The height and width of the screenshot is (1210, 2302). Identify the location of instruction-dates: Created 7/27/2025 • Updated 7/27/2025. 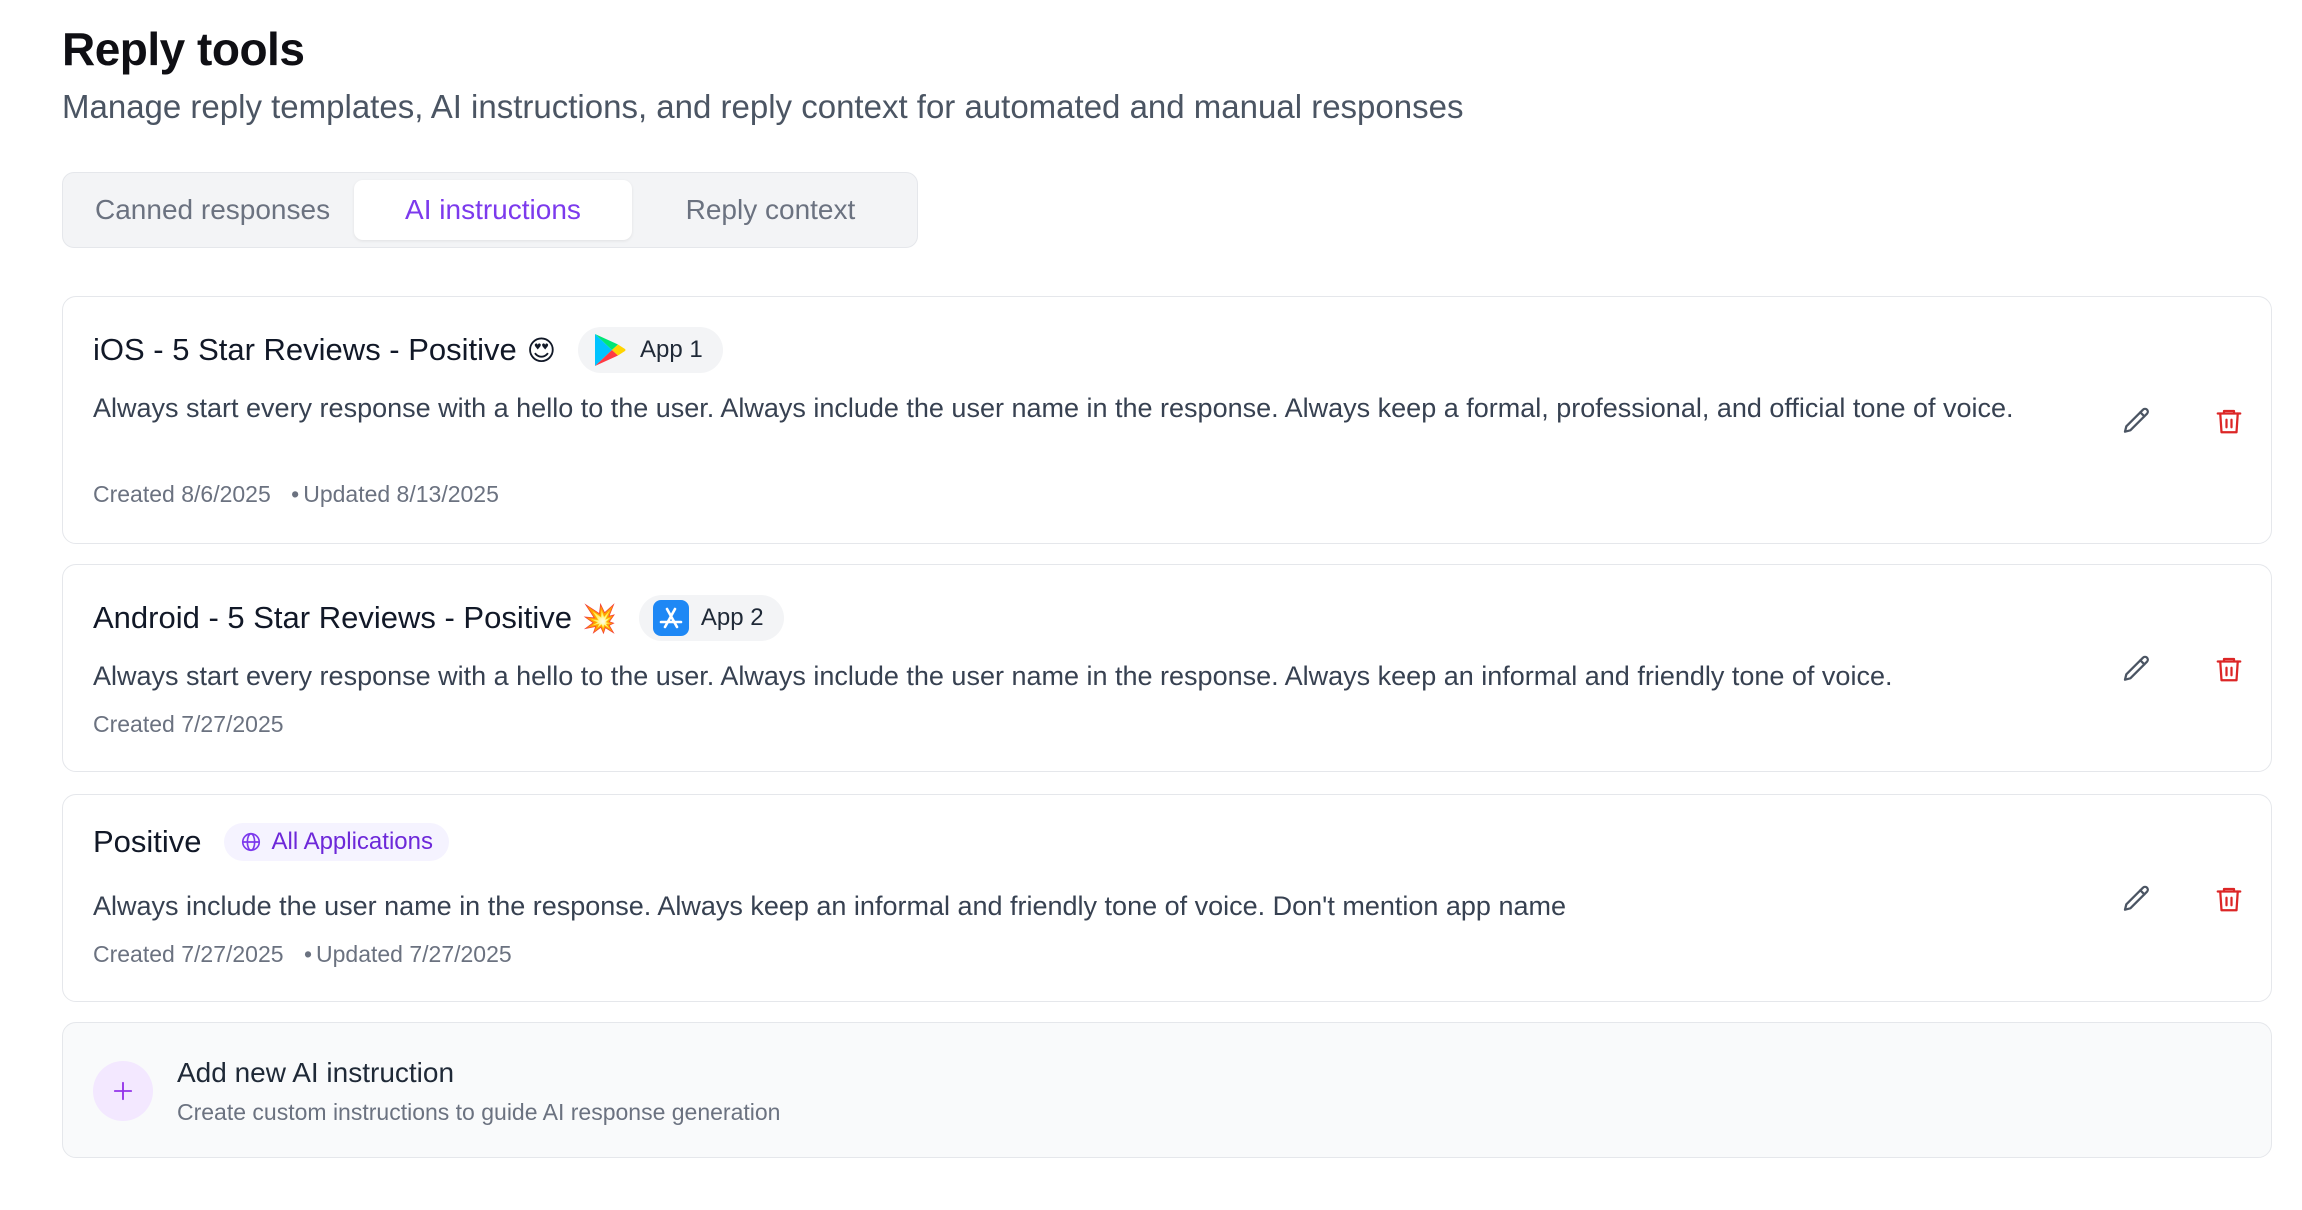
(302, 954).